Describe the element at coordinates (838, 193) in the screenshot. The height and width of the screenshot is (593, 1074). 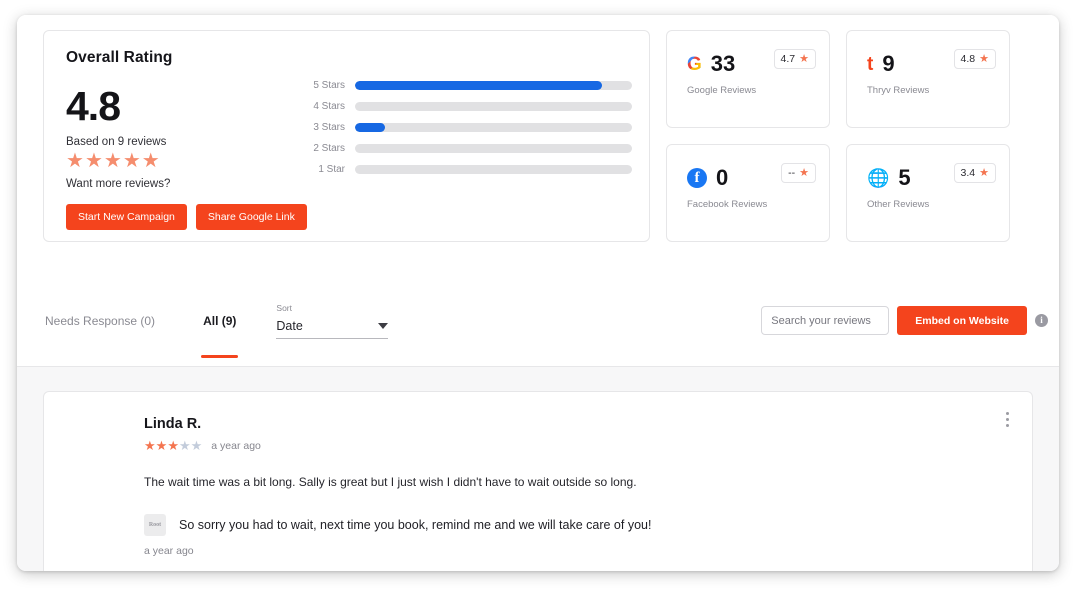
I see `source-stat-row-bottom: f 0 Facebook Reviews -- ★ 🌐 5 Other Reviews 3.4 ★` at that location.